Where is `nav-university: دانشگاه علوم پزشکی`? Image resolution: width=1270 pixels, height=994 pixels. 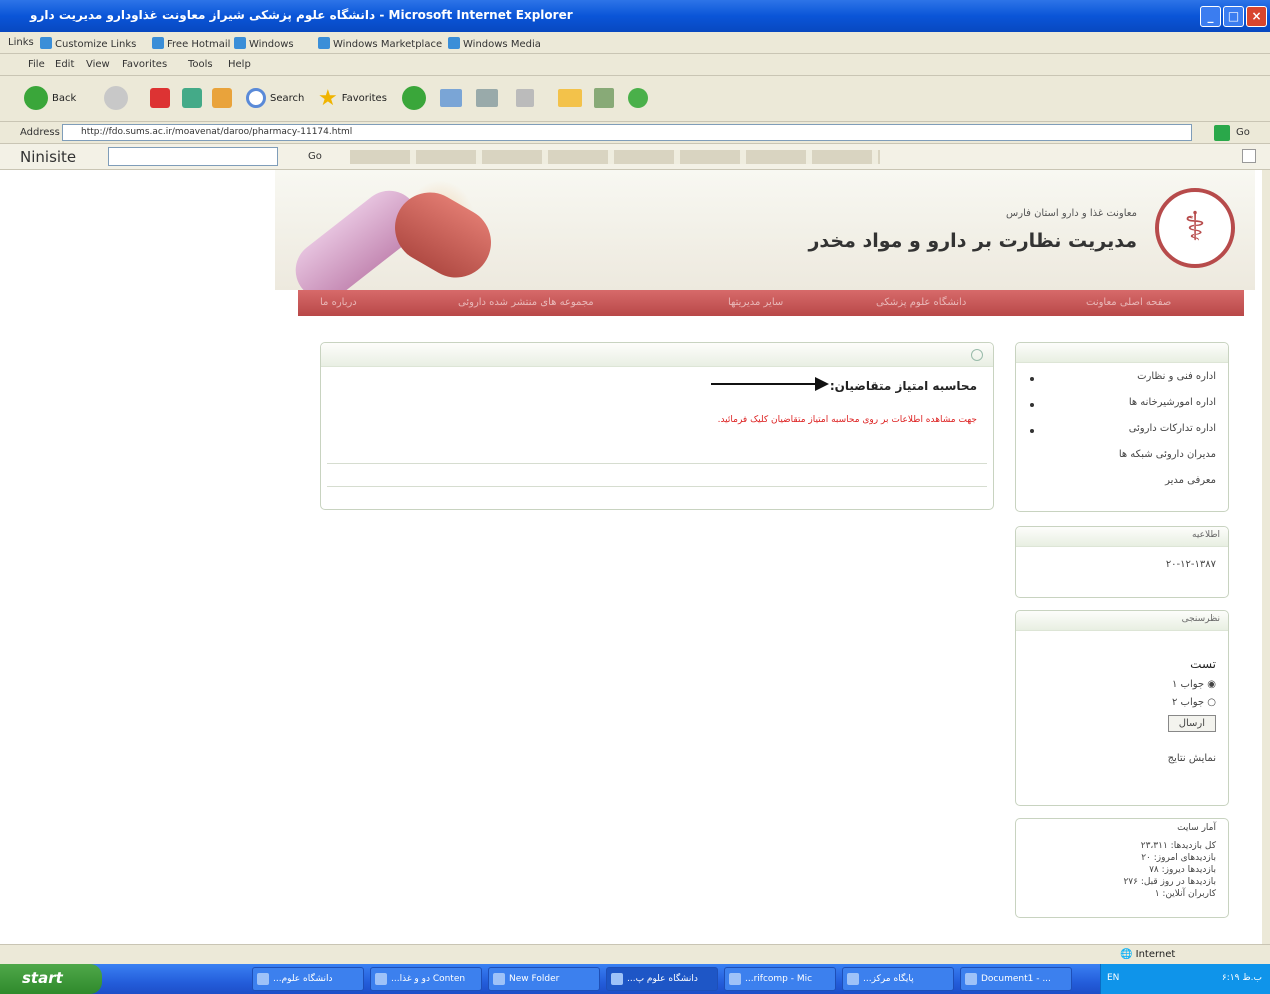 nav-university: دانشگاه علوم پزشکی is located at coordinates (921, 302).